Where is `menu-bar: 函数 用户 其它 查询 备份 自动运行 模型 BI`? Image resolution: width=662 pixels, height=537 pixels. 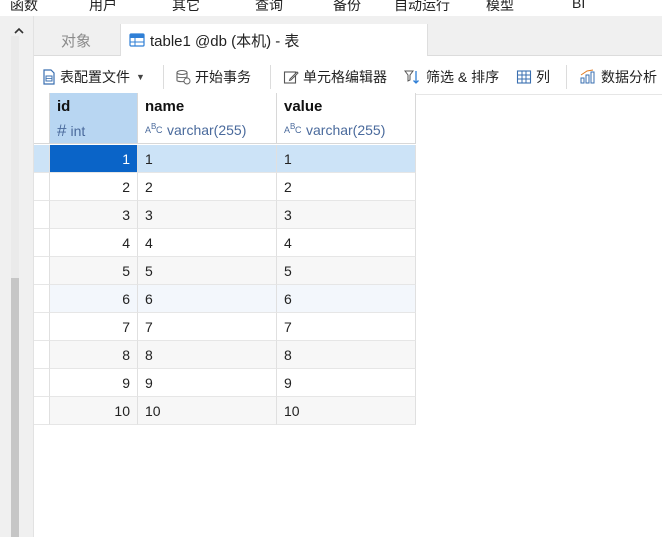 menu-bar: 函数 用户 其它 查询 备份 自动运行 模型 BI is located at coordinates (331, 8).